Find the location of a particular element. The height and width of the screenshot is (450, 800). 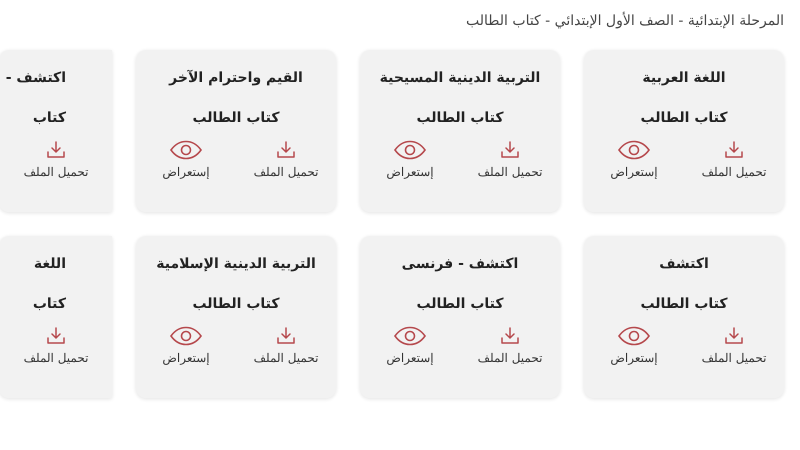

card-title: اللغة العربية is located at coordinates (684, 78).